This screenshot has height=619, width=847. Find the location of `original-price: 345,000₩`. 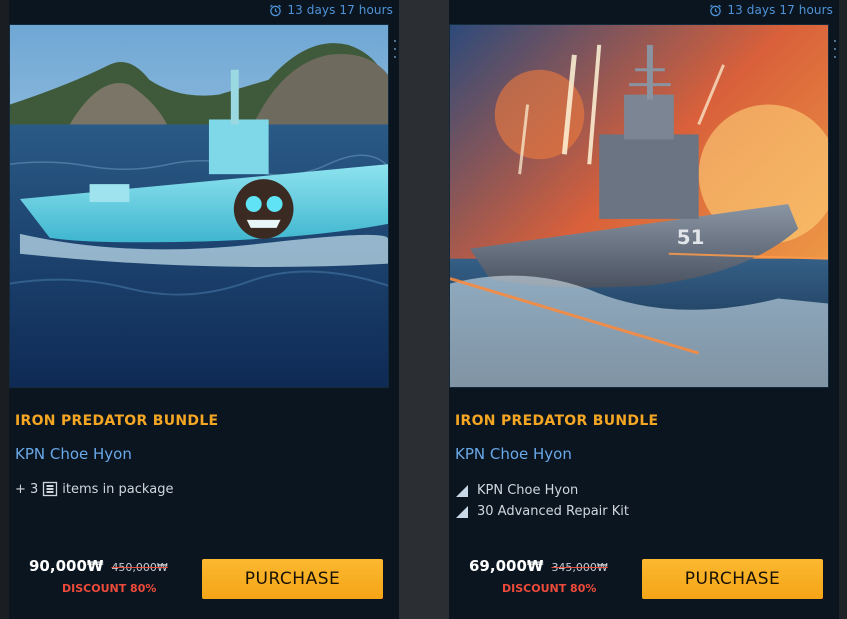

original-price: 345,000₩ is located at coordinates (579, 567).